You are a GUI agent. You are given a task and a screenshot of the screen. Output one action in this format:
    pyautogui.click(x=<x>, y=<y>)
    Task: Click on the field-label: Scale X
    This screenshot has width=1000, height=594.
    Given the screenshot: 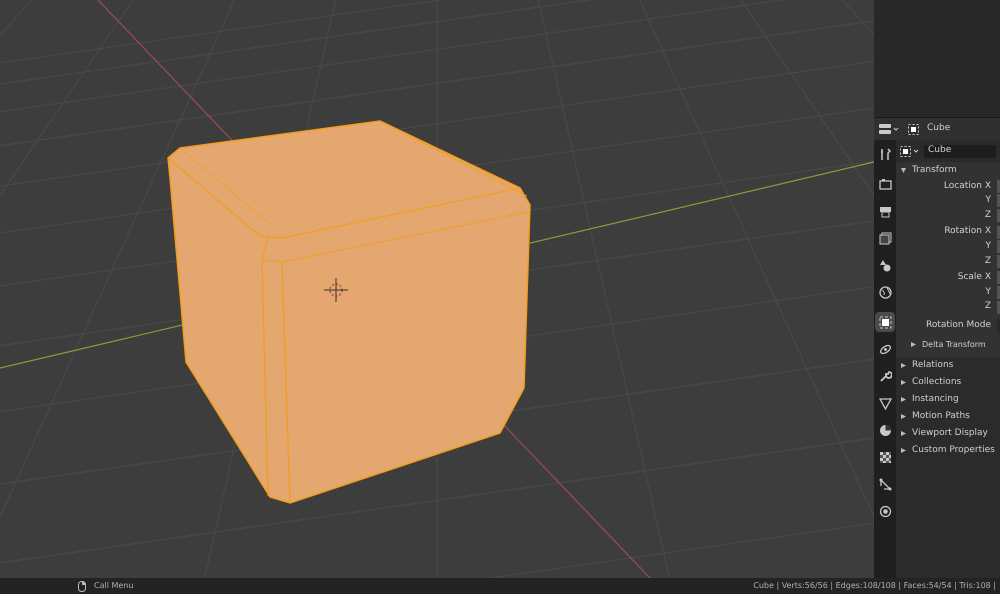 What is the action you would take?
    pyautogui.click(x=975, y=277)
    